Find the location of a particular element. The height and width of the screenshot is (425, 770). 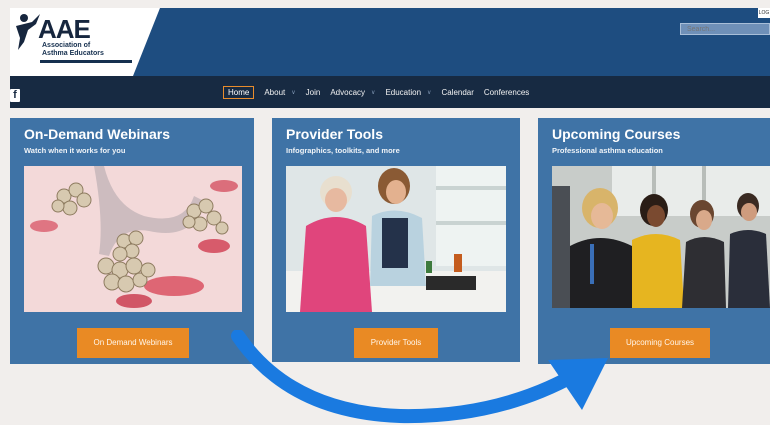

nav-item-education: Education ∨ is located at coordinates (408, 92).